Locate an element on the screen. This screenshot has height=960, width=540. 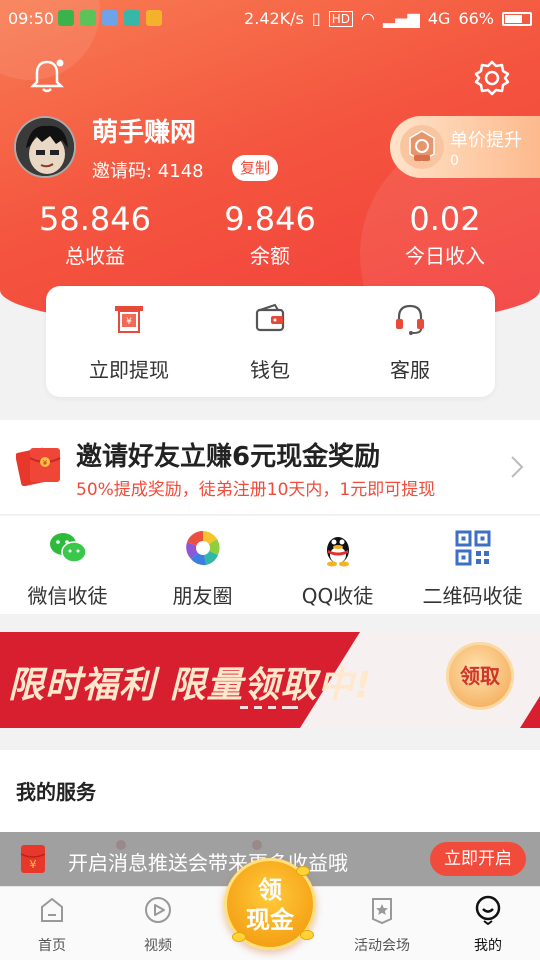
status-time: 09:50 is located at coordinates (31, 18).